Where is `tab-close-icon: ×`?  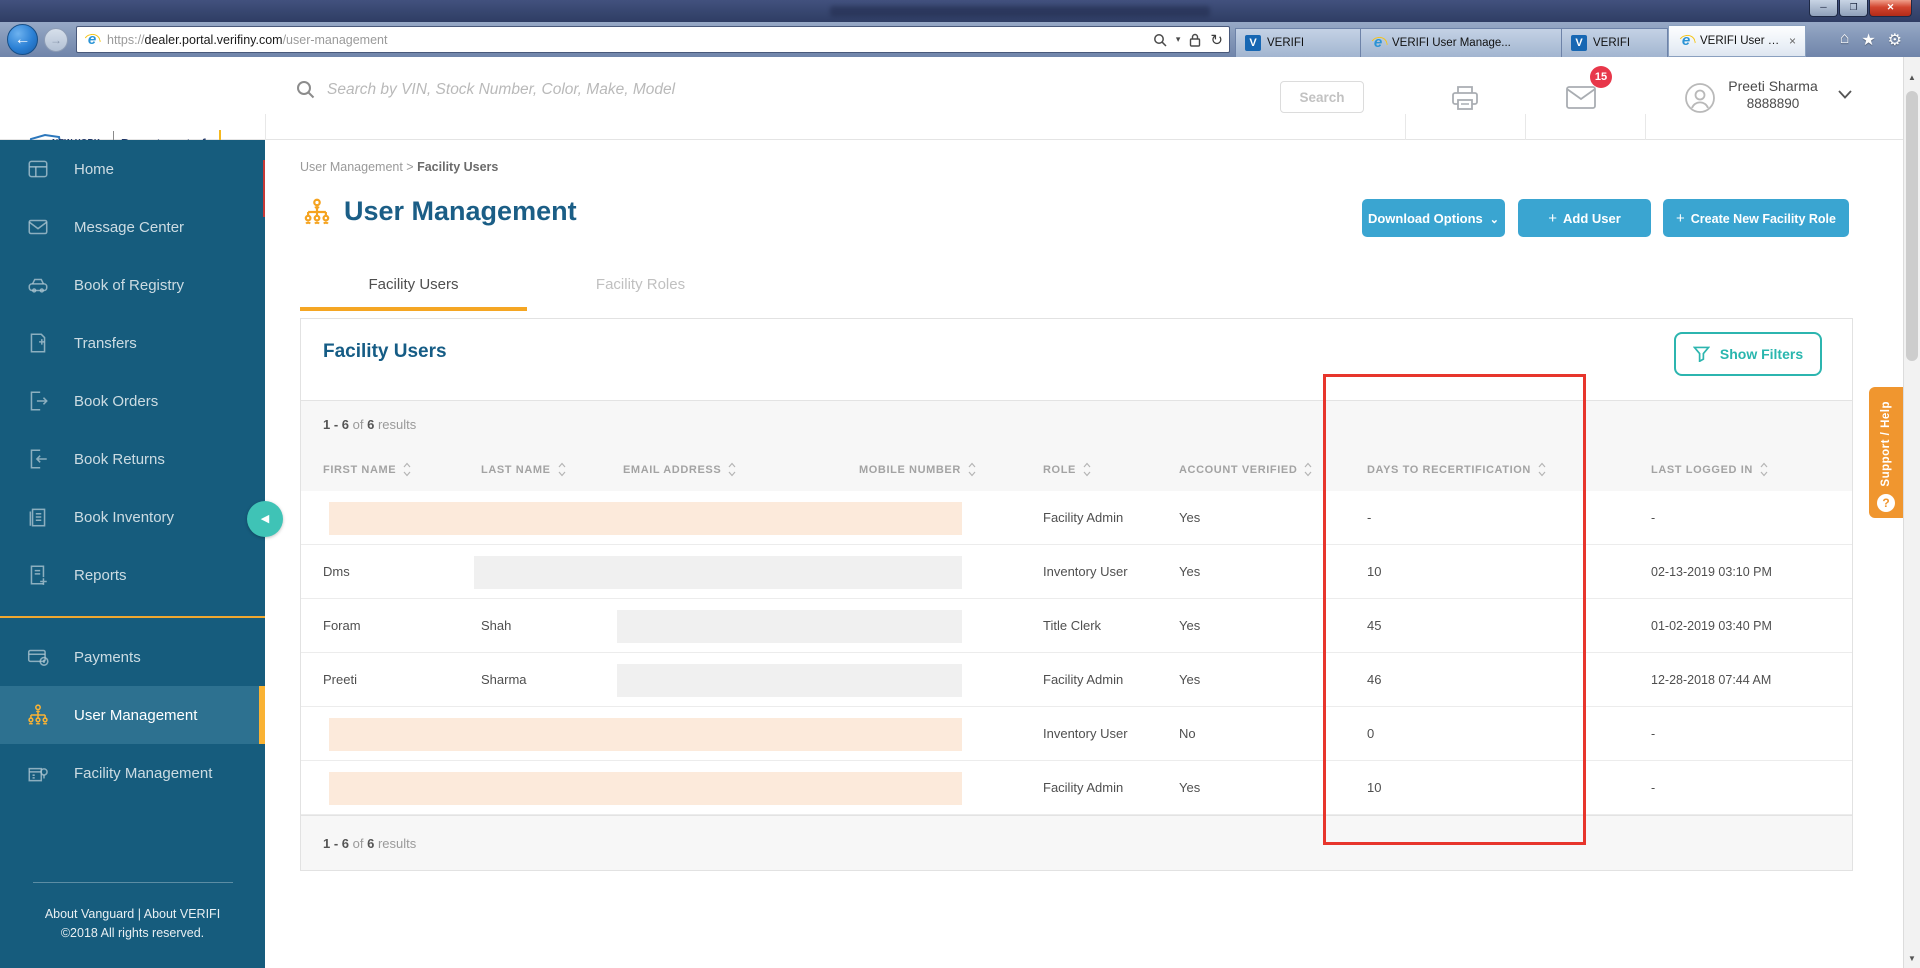 tab-close-icon: × is located at coordinates (1792, 41).